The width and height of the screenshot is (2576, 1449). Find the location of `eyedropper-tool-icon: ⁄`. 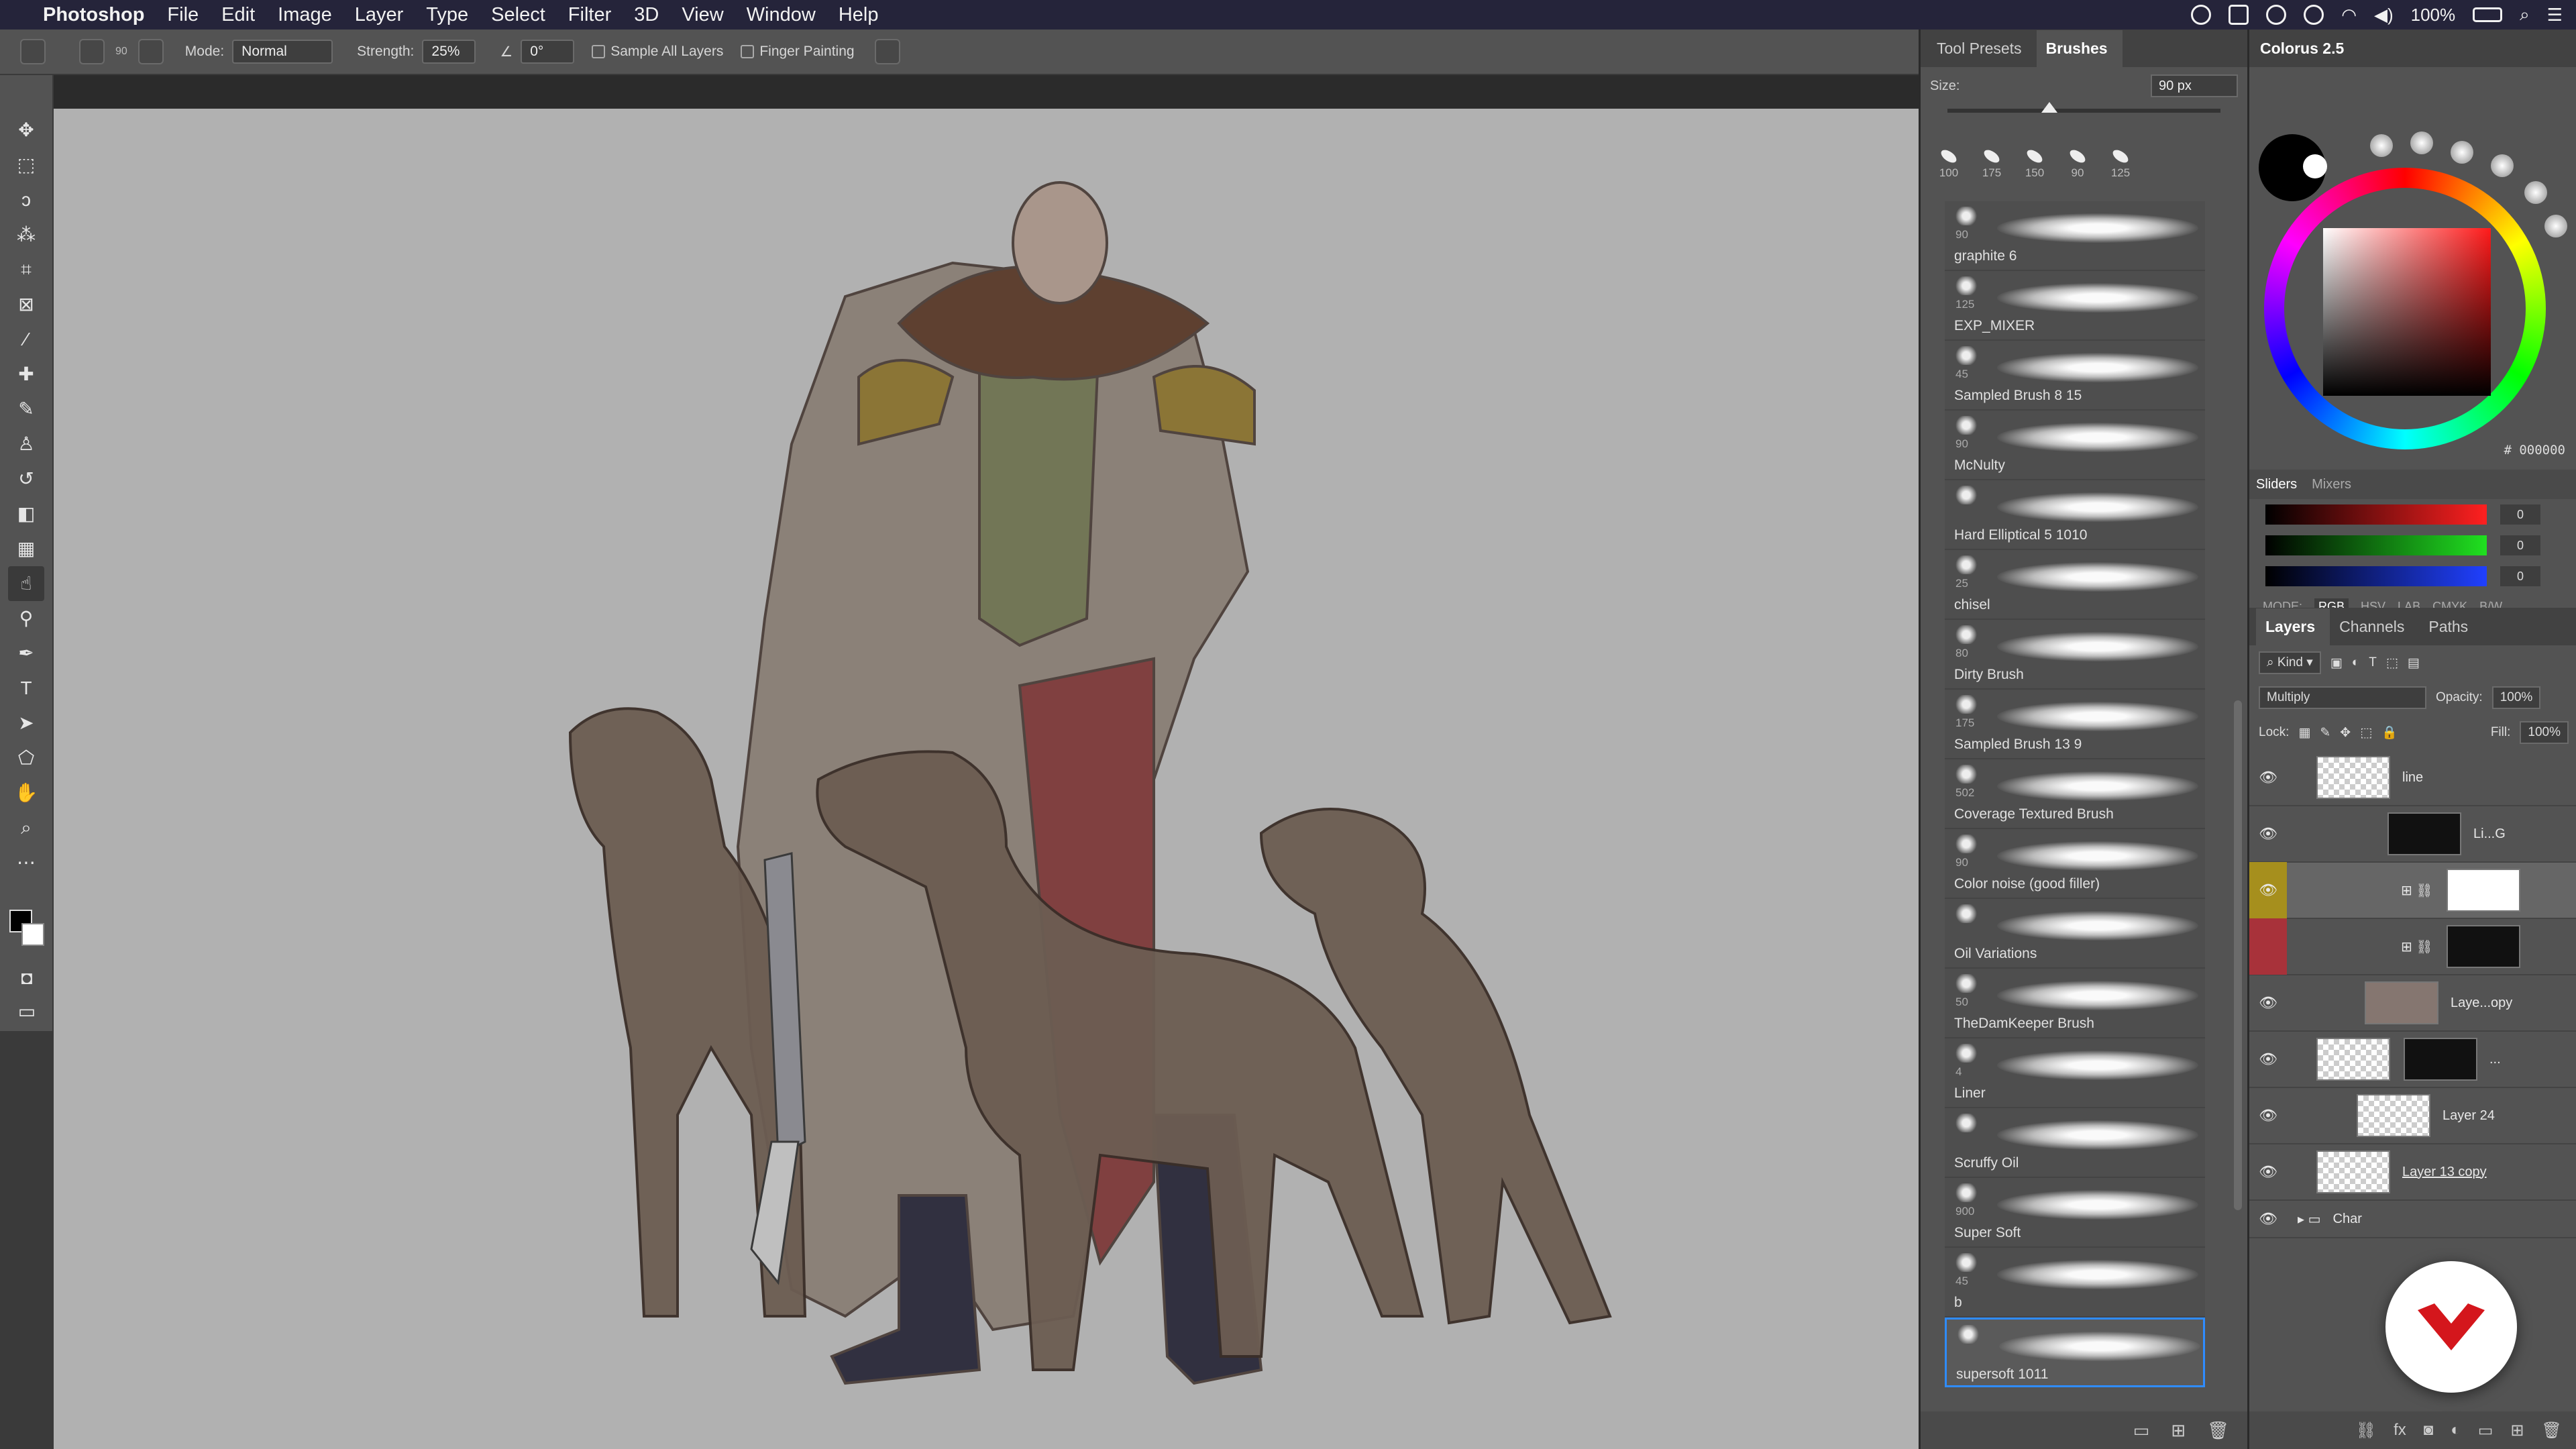

eyedropper-tool-icon: ⁄ is located at coordinates (26, 339).